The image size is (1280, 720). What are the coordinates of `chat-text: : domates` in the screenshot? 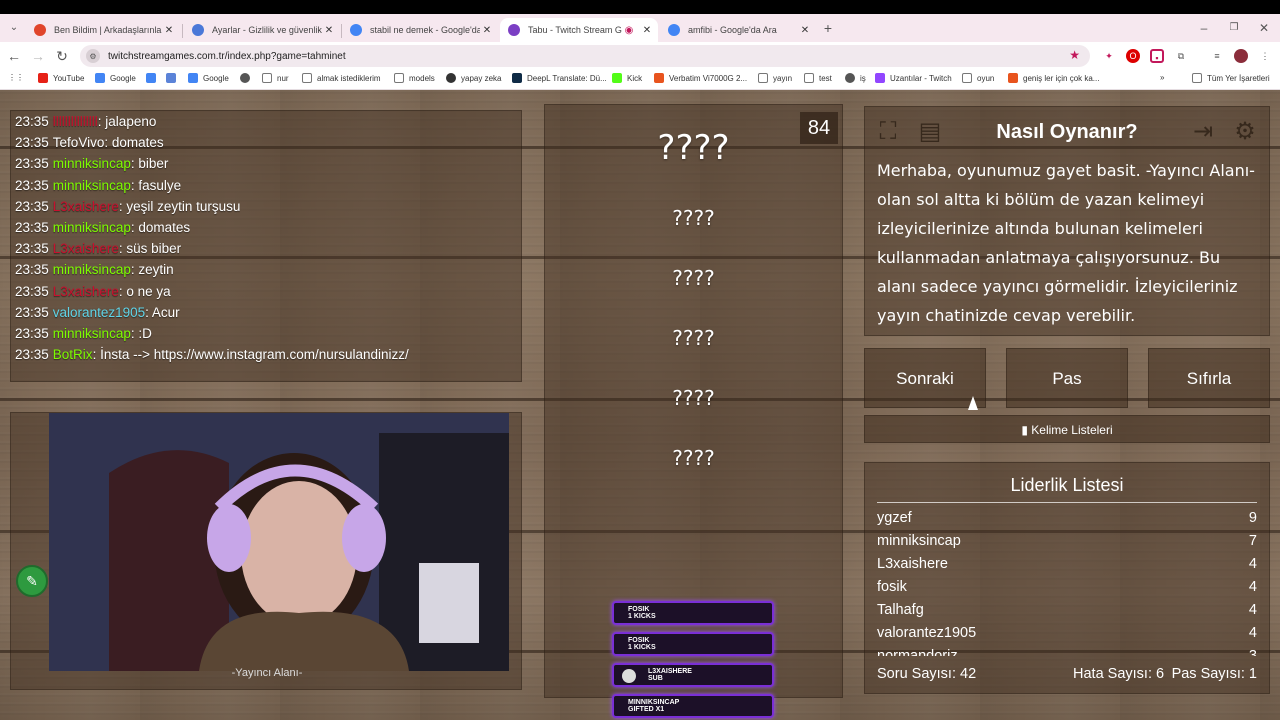 It's located at (134, 143).